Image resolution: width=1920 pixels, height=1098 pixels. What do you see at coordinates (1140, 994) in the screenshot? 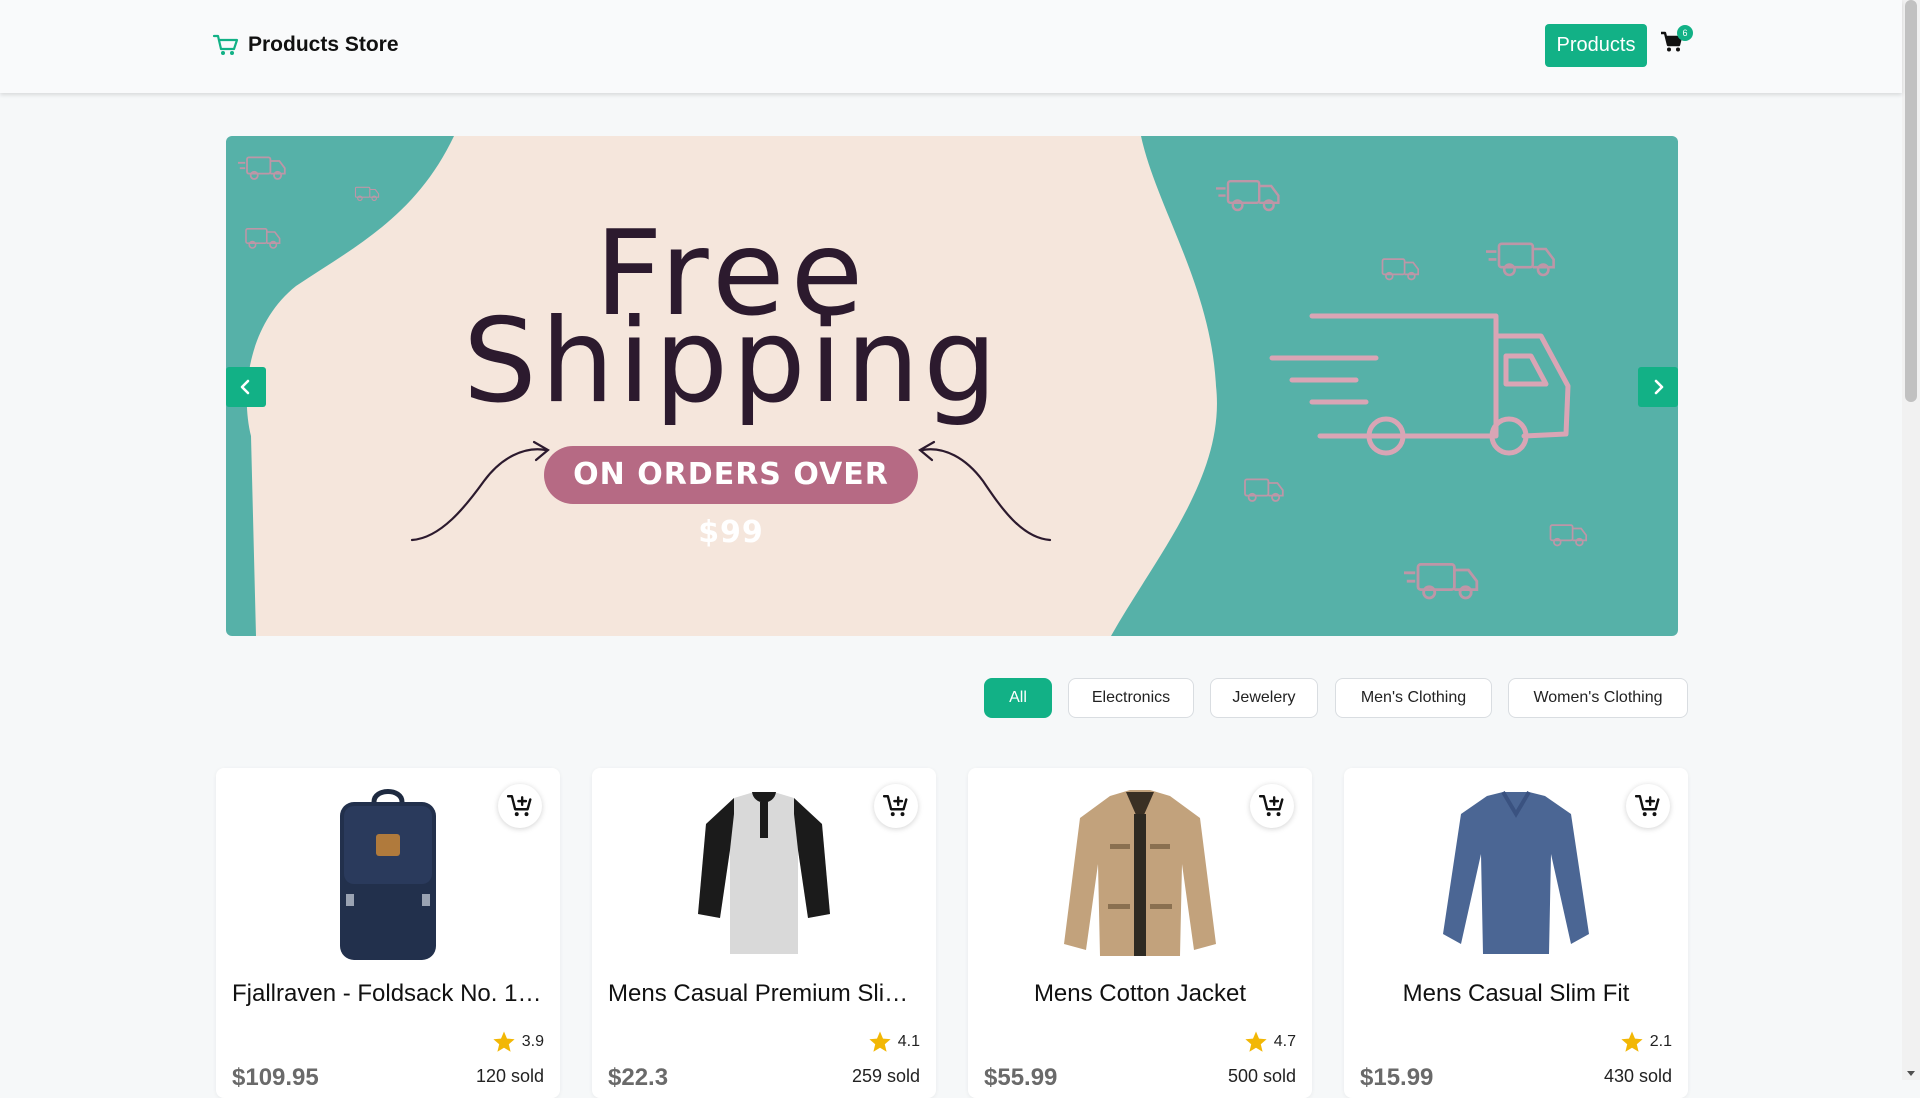
I see `product-title: Mens Cotton Jacket` at bounding box center [1140, 994].